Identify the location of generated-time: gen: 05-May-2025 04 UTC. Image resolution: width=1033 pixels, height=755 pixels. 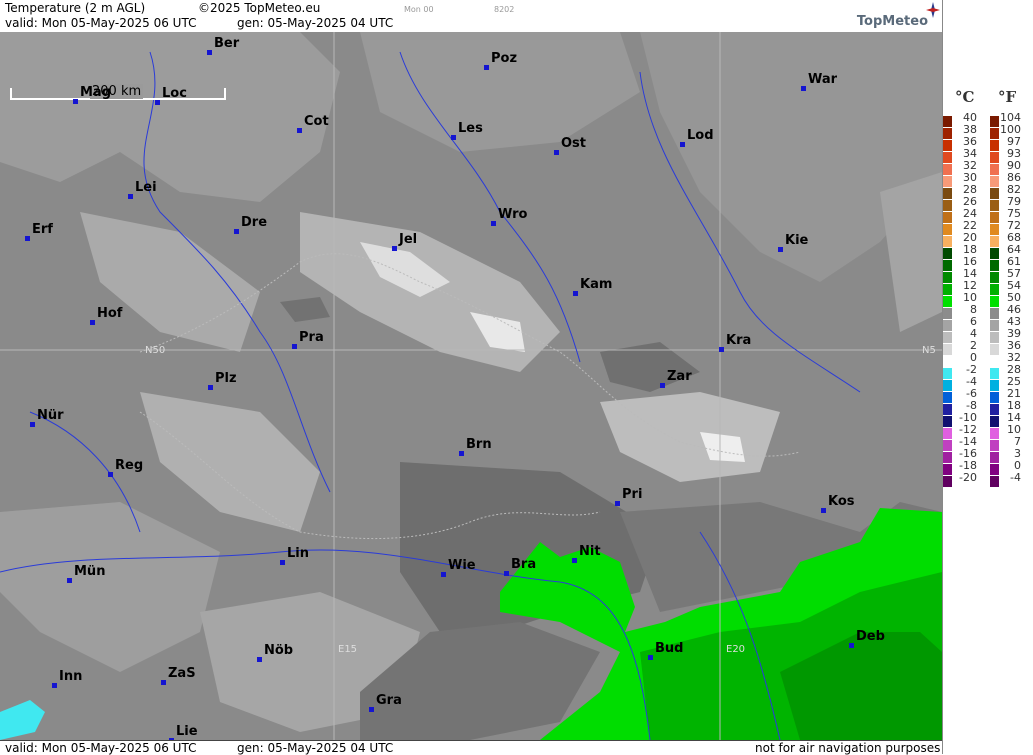
(315, 23).